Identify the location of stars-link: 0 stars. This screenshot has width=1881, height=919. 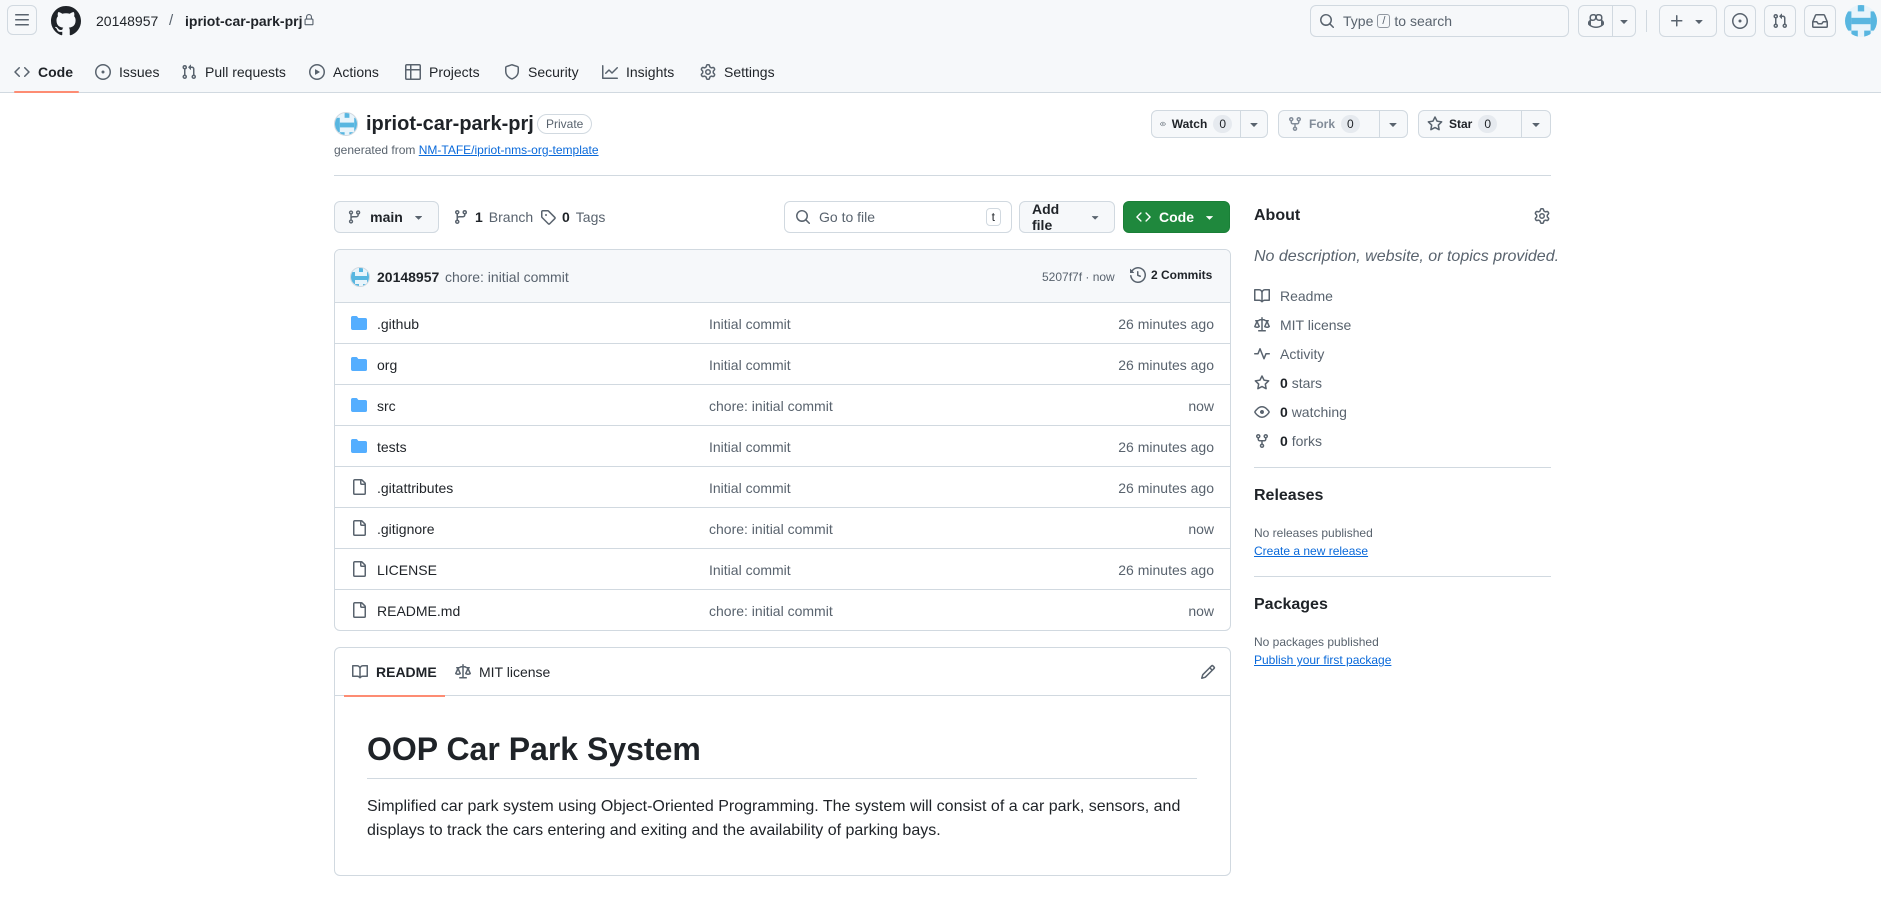
(1288, 383).